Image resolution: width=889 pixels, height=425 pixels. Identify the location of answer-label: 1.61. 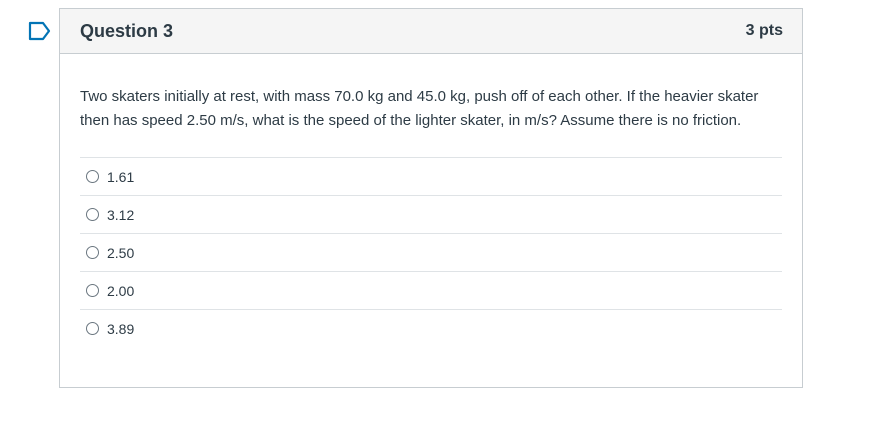
(120, 177).